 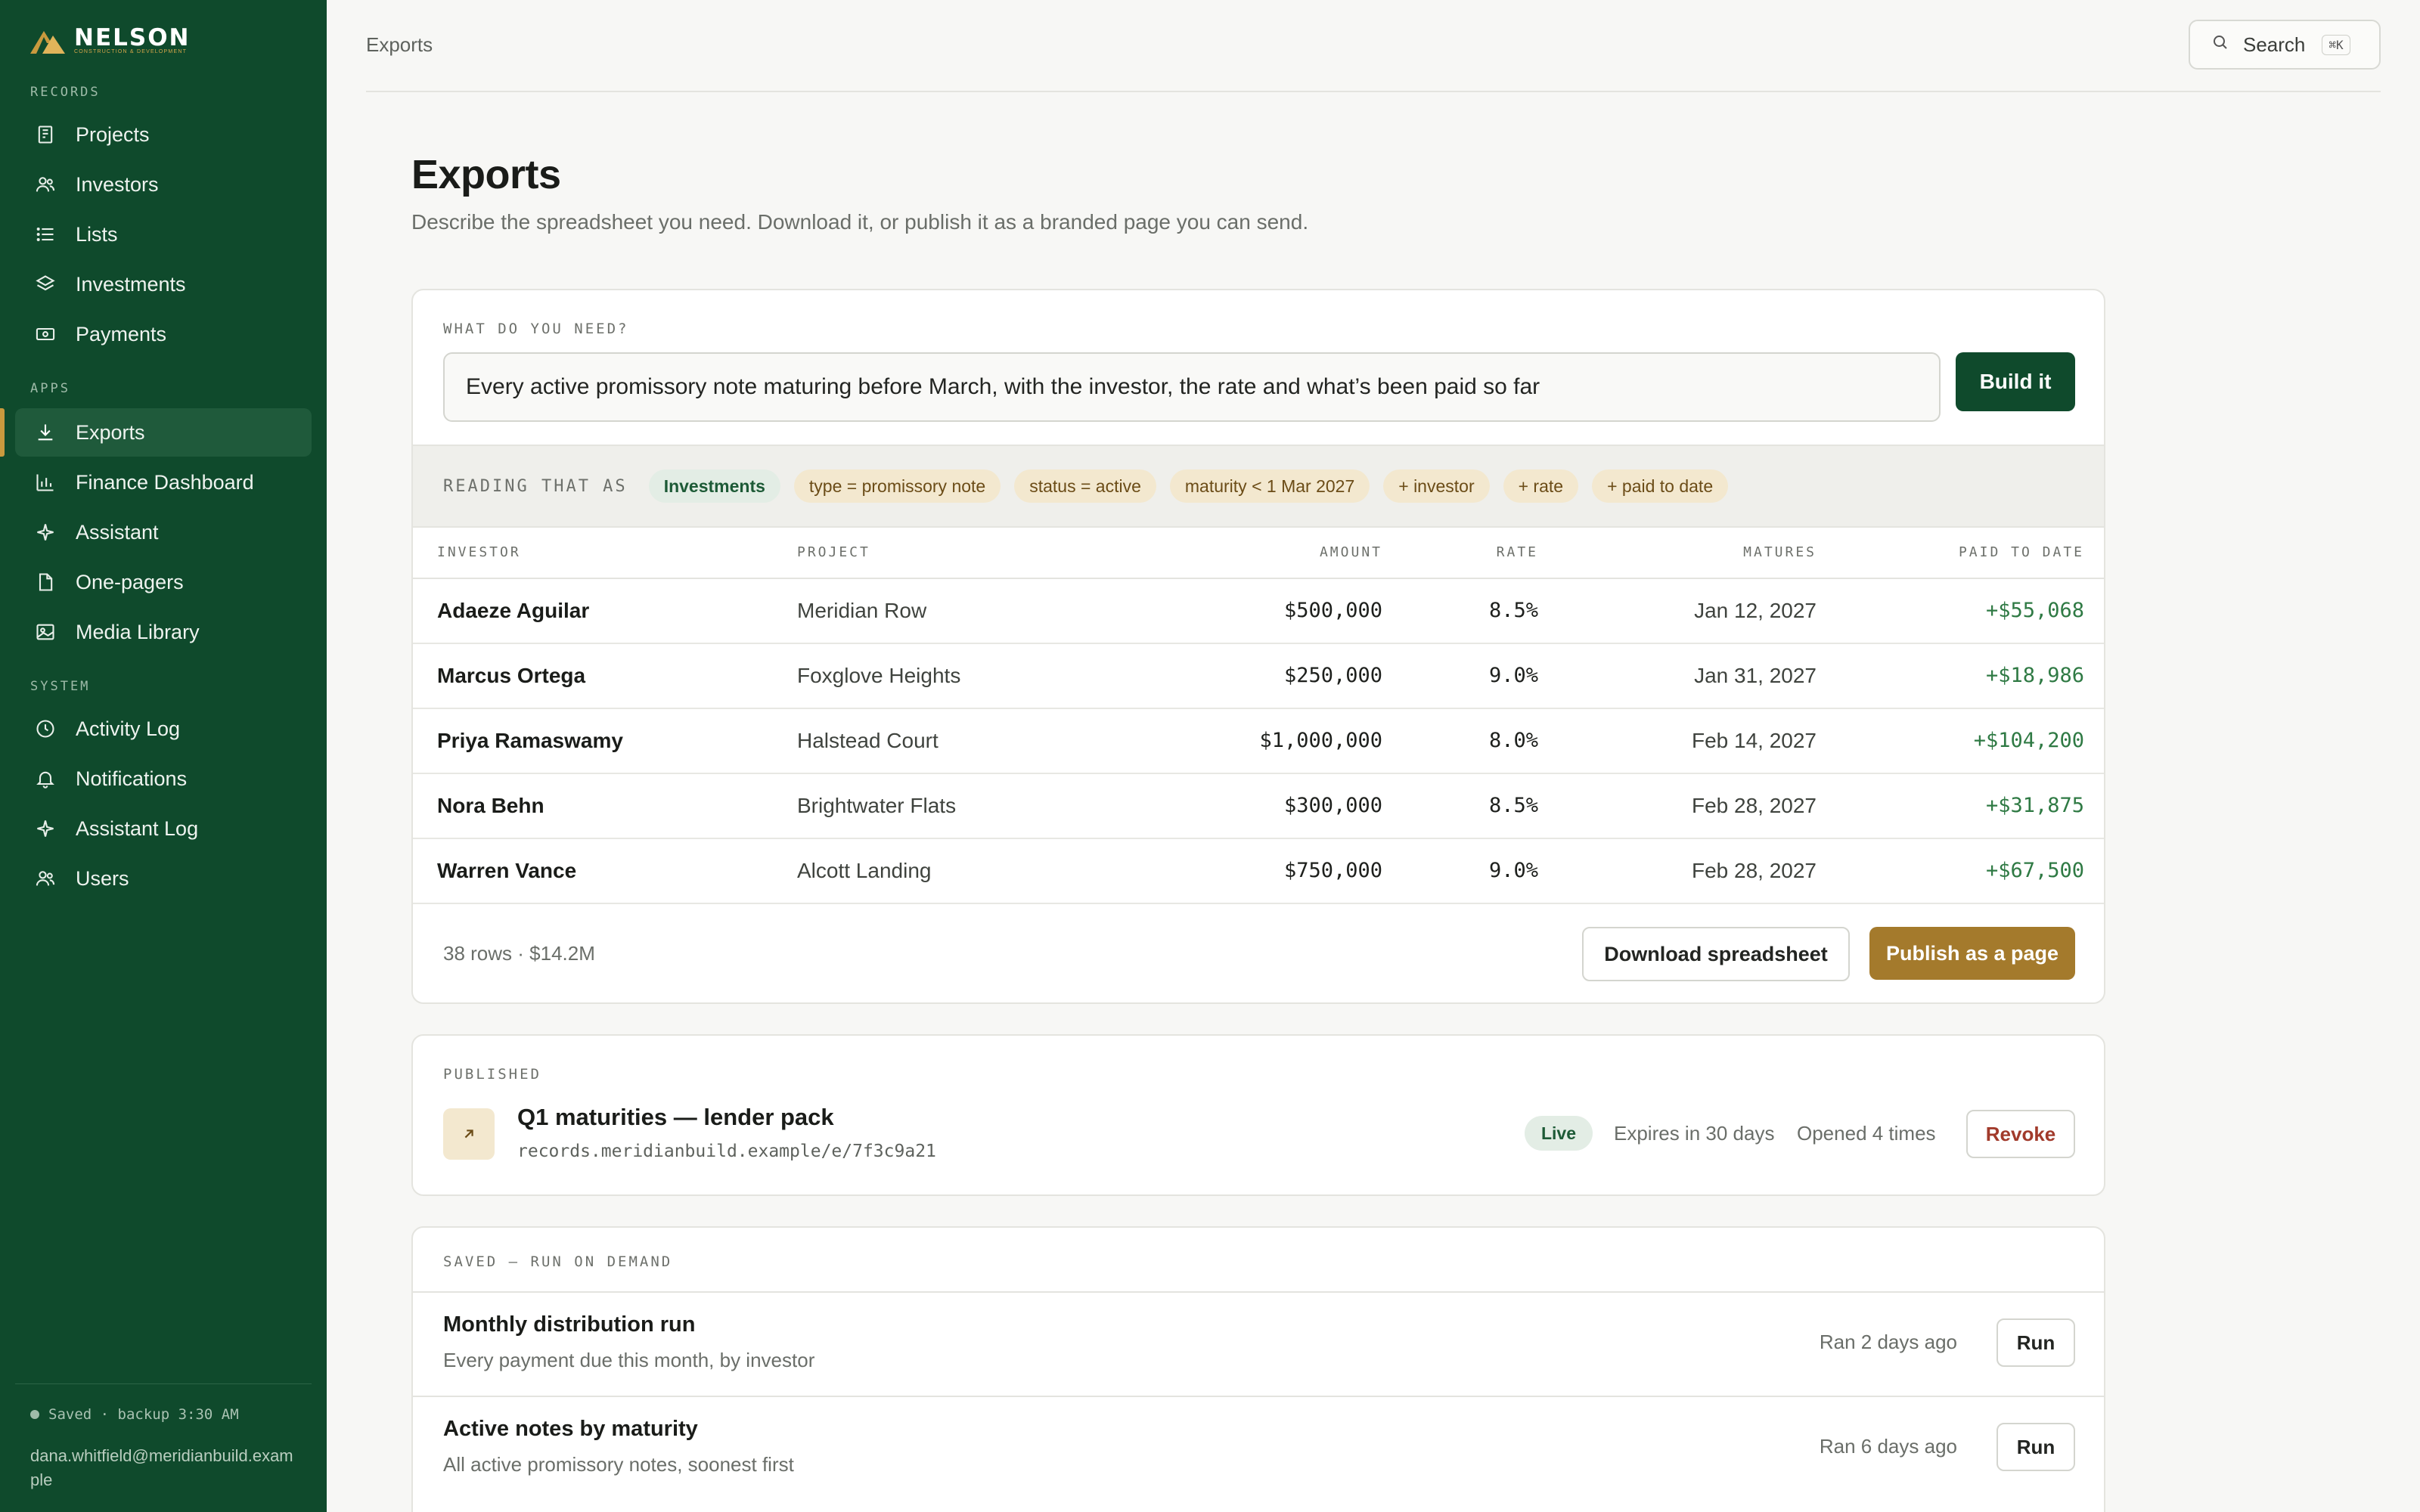 What do you see at coordinates (163, 185) in the screenshot?
I see `sidebar-item-investors: Investors` at bounding box center [163, 185].